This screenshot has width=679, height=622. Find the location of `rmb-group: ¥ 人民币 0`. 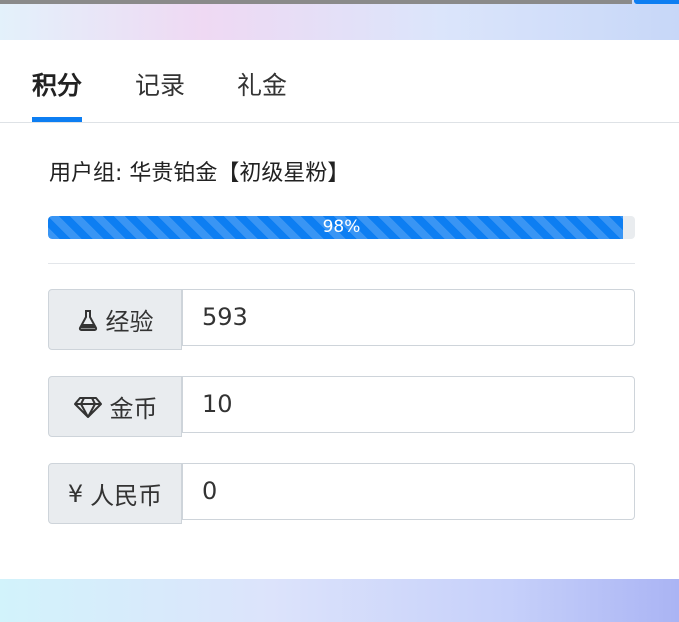

rmb-group: ¥ 人民币 0 is located at coordinates (341, 494).